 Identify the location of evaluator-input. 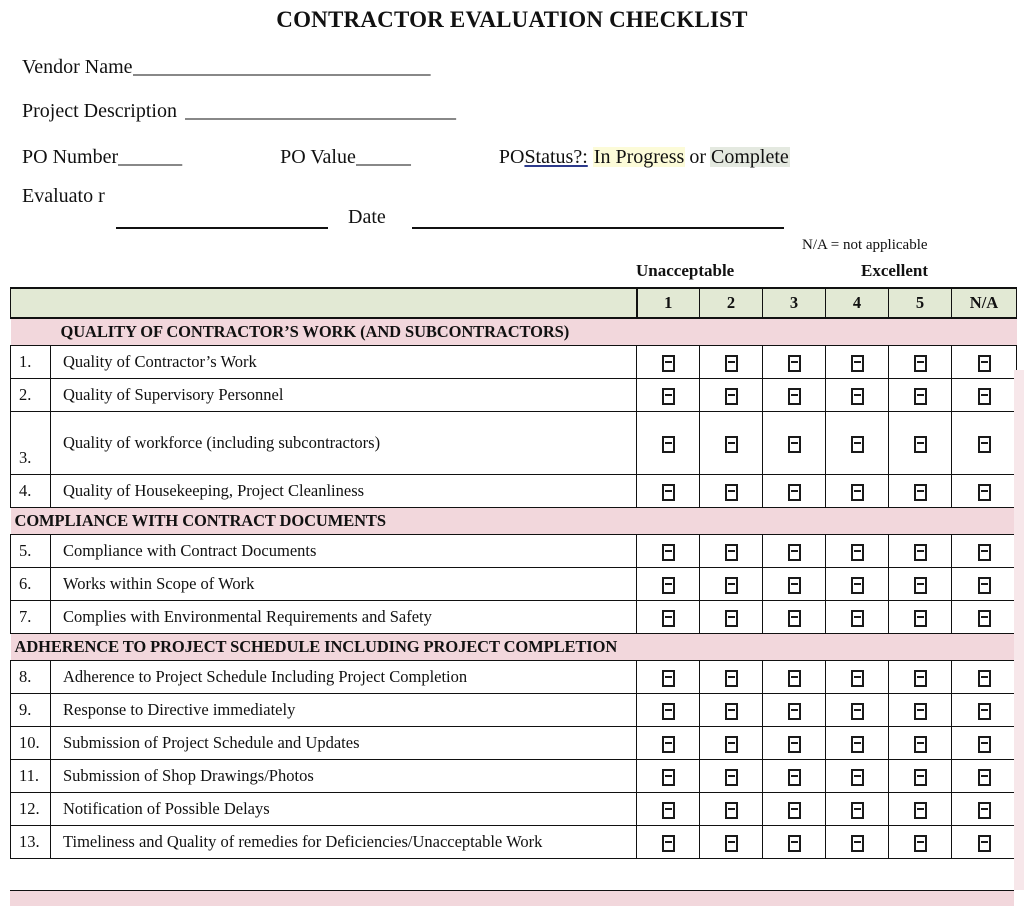
(222, 228).